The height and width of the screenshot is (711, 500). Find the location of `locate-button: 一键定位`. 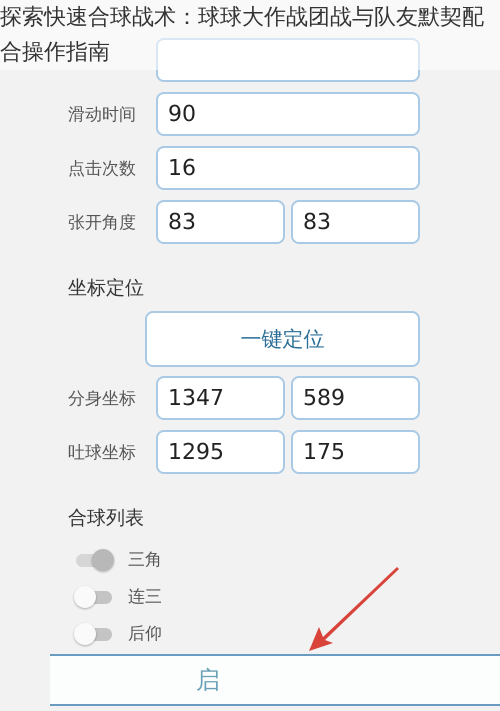

locate-button: 一键定位 is located at coordinates (282, 339).